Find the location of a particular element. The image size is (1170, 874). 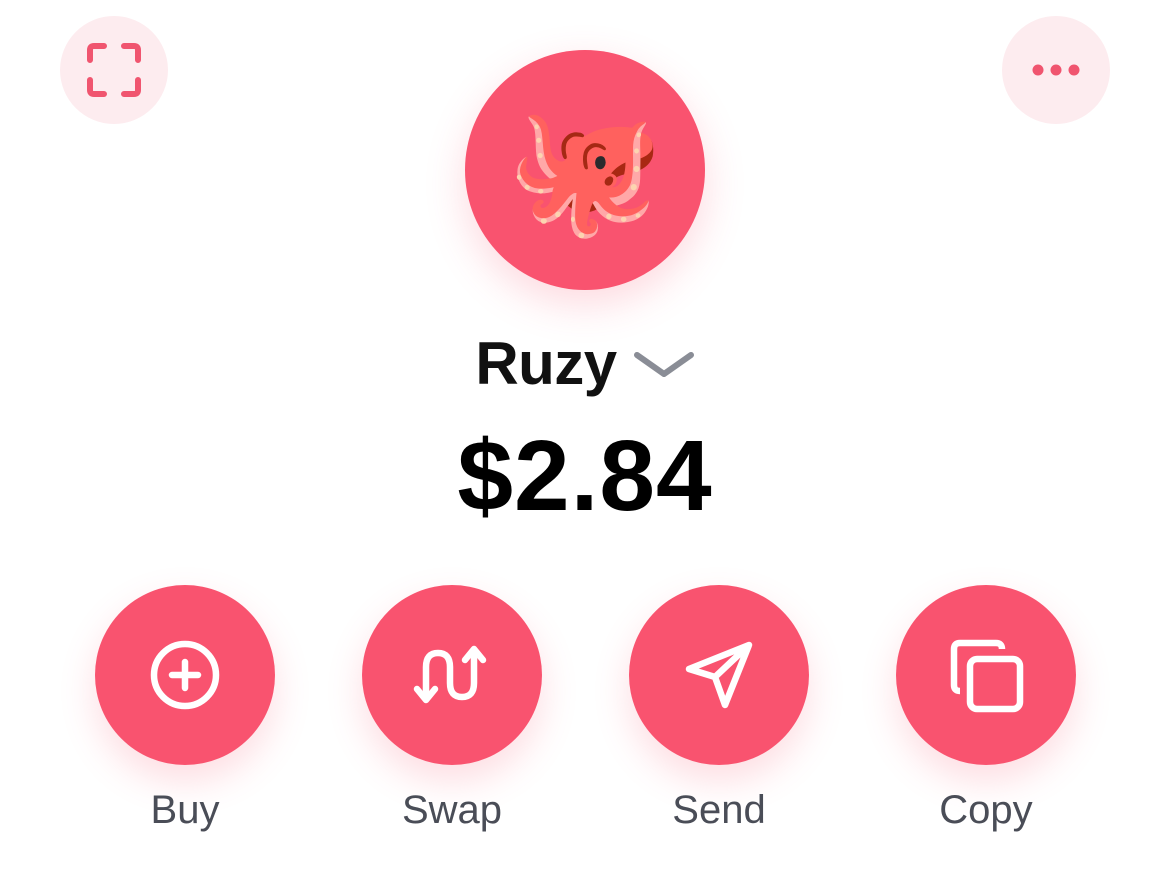

copy-label: Copy is located at coordinates (986, 810).